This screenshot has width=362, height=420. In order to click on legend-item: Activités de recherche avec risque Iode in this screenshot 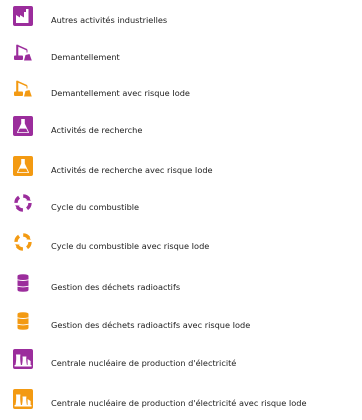, I will do `click(181, 169)`.